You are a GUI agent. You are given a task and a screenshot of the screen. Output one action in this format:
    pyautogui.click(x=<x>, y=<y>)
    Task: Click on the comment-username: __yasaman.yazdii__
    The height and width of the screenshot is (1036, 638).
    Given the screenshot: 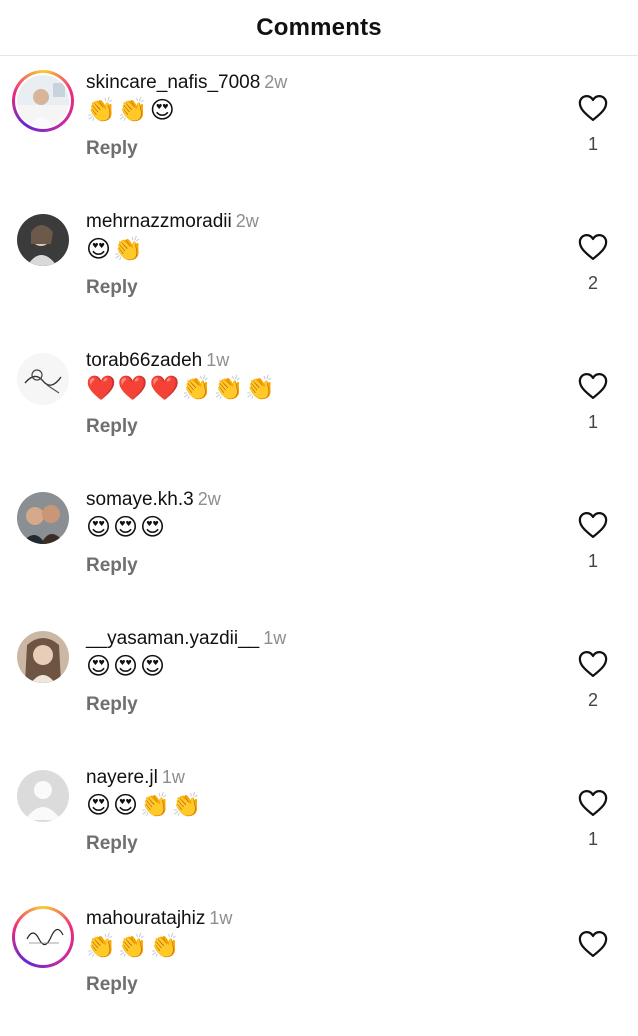 What is the action you would take?
    pyautogui.click(x=172, y=638)
    